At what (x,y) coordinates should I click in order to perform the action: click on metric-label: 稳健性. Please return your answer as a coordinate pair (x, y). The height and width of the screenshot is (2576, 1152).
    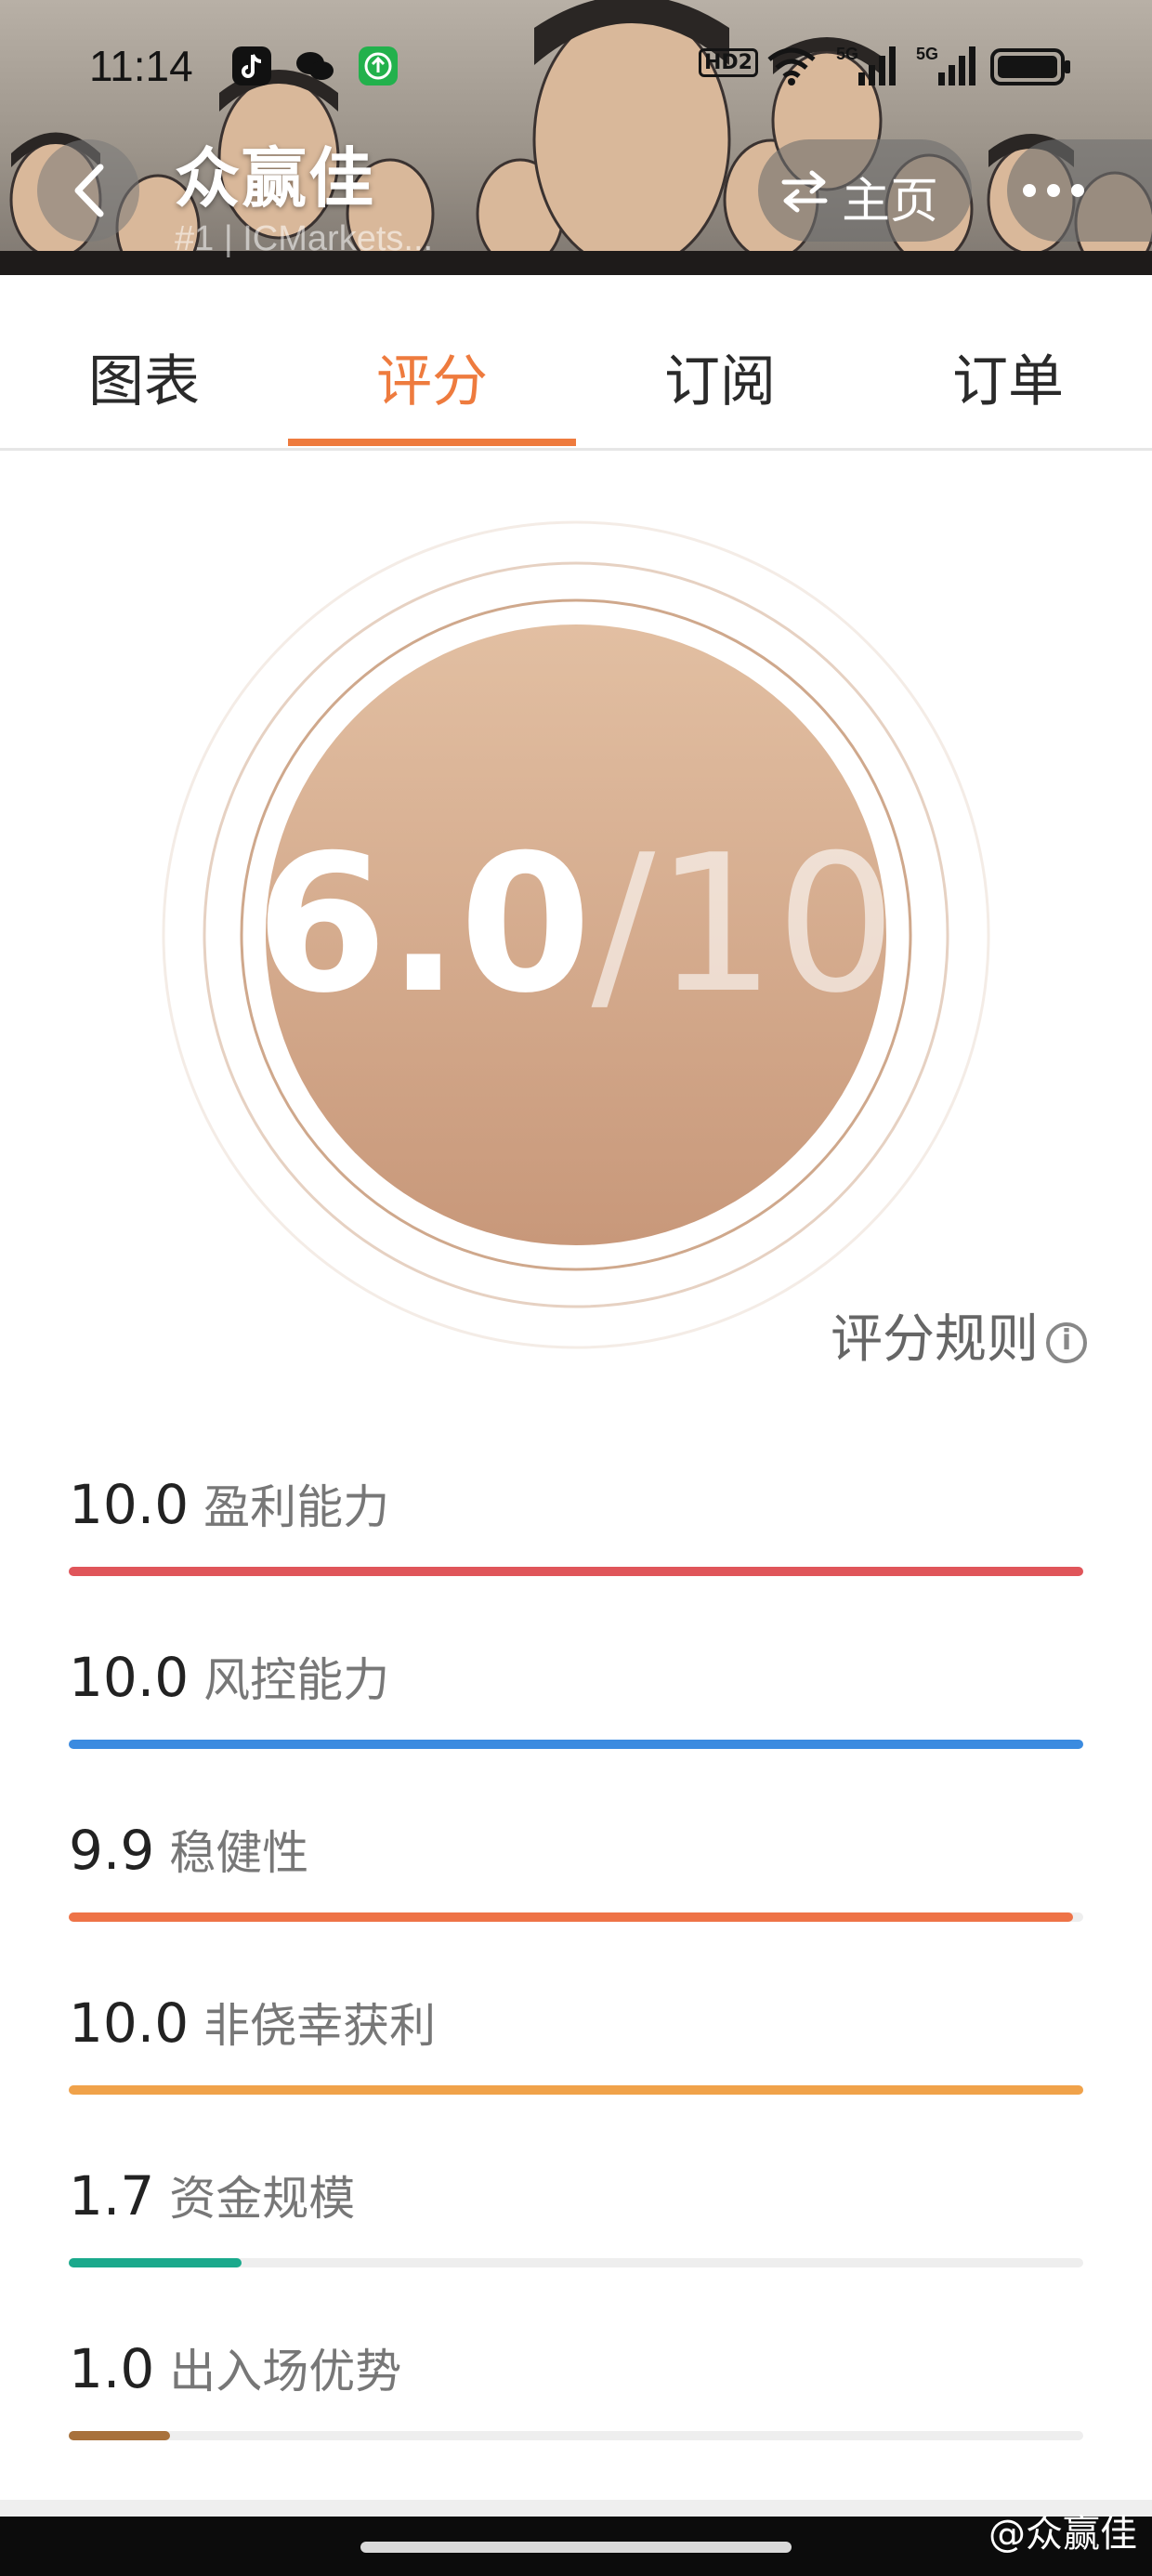
    Looking at the image, I should click on (239, 1853).